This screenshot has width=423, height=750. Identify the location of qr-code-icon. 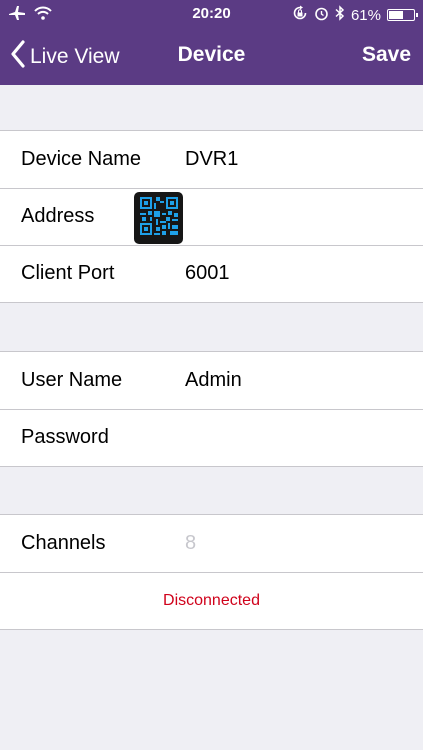
(159, 218).